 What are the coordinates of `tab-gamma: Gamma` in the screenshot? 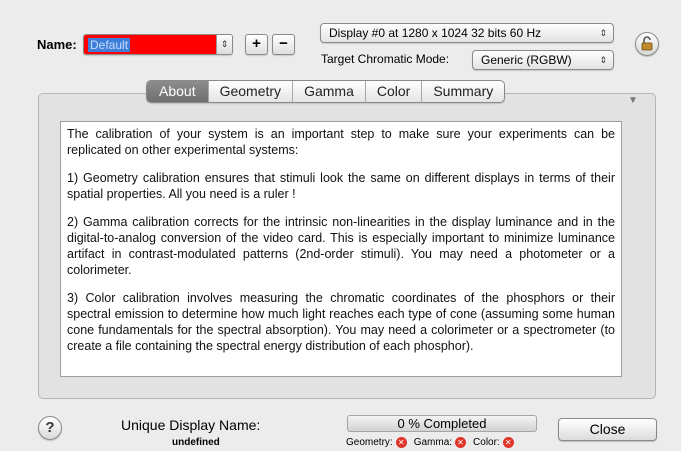 It's located at (329, 91).